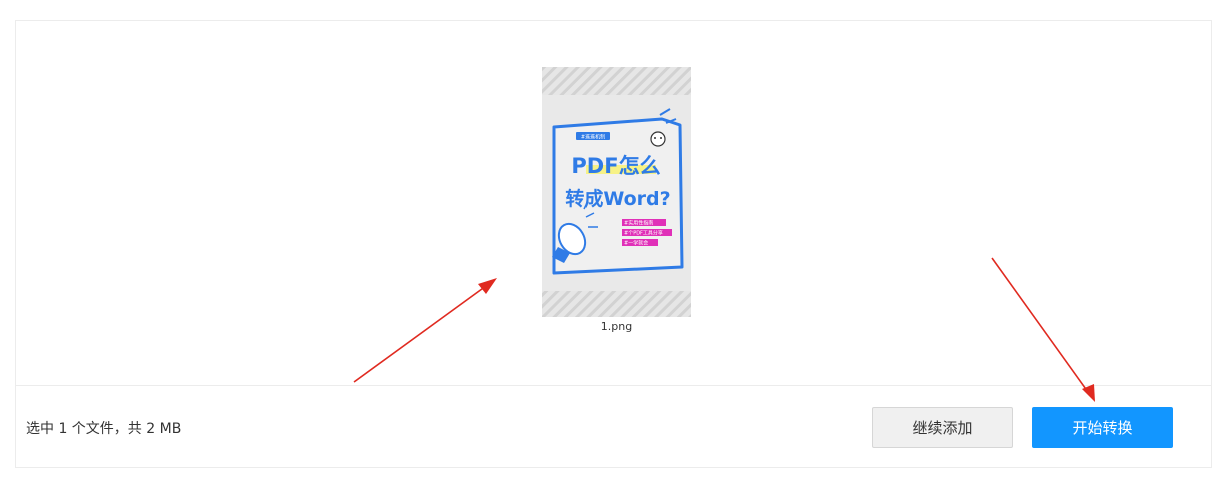  Describe the element at coordinates (638, 223) in the screenshot. I see `thumb-label-1: #实用性指南` at that location.